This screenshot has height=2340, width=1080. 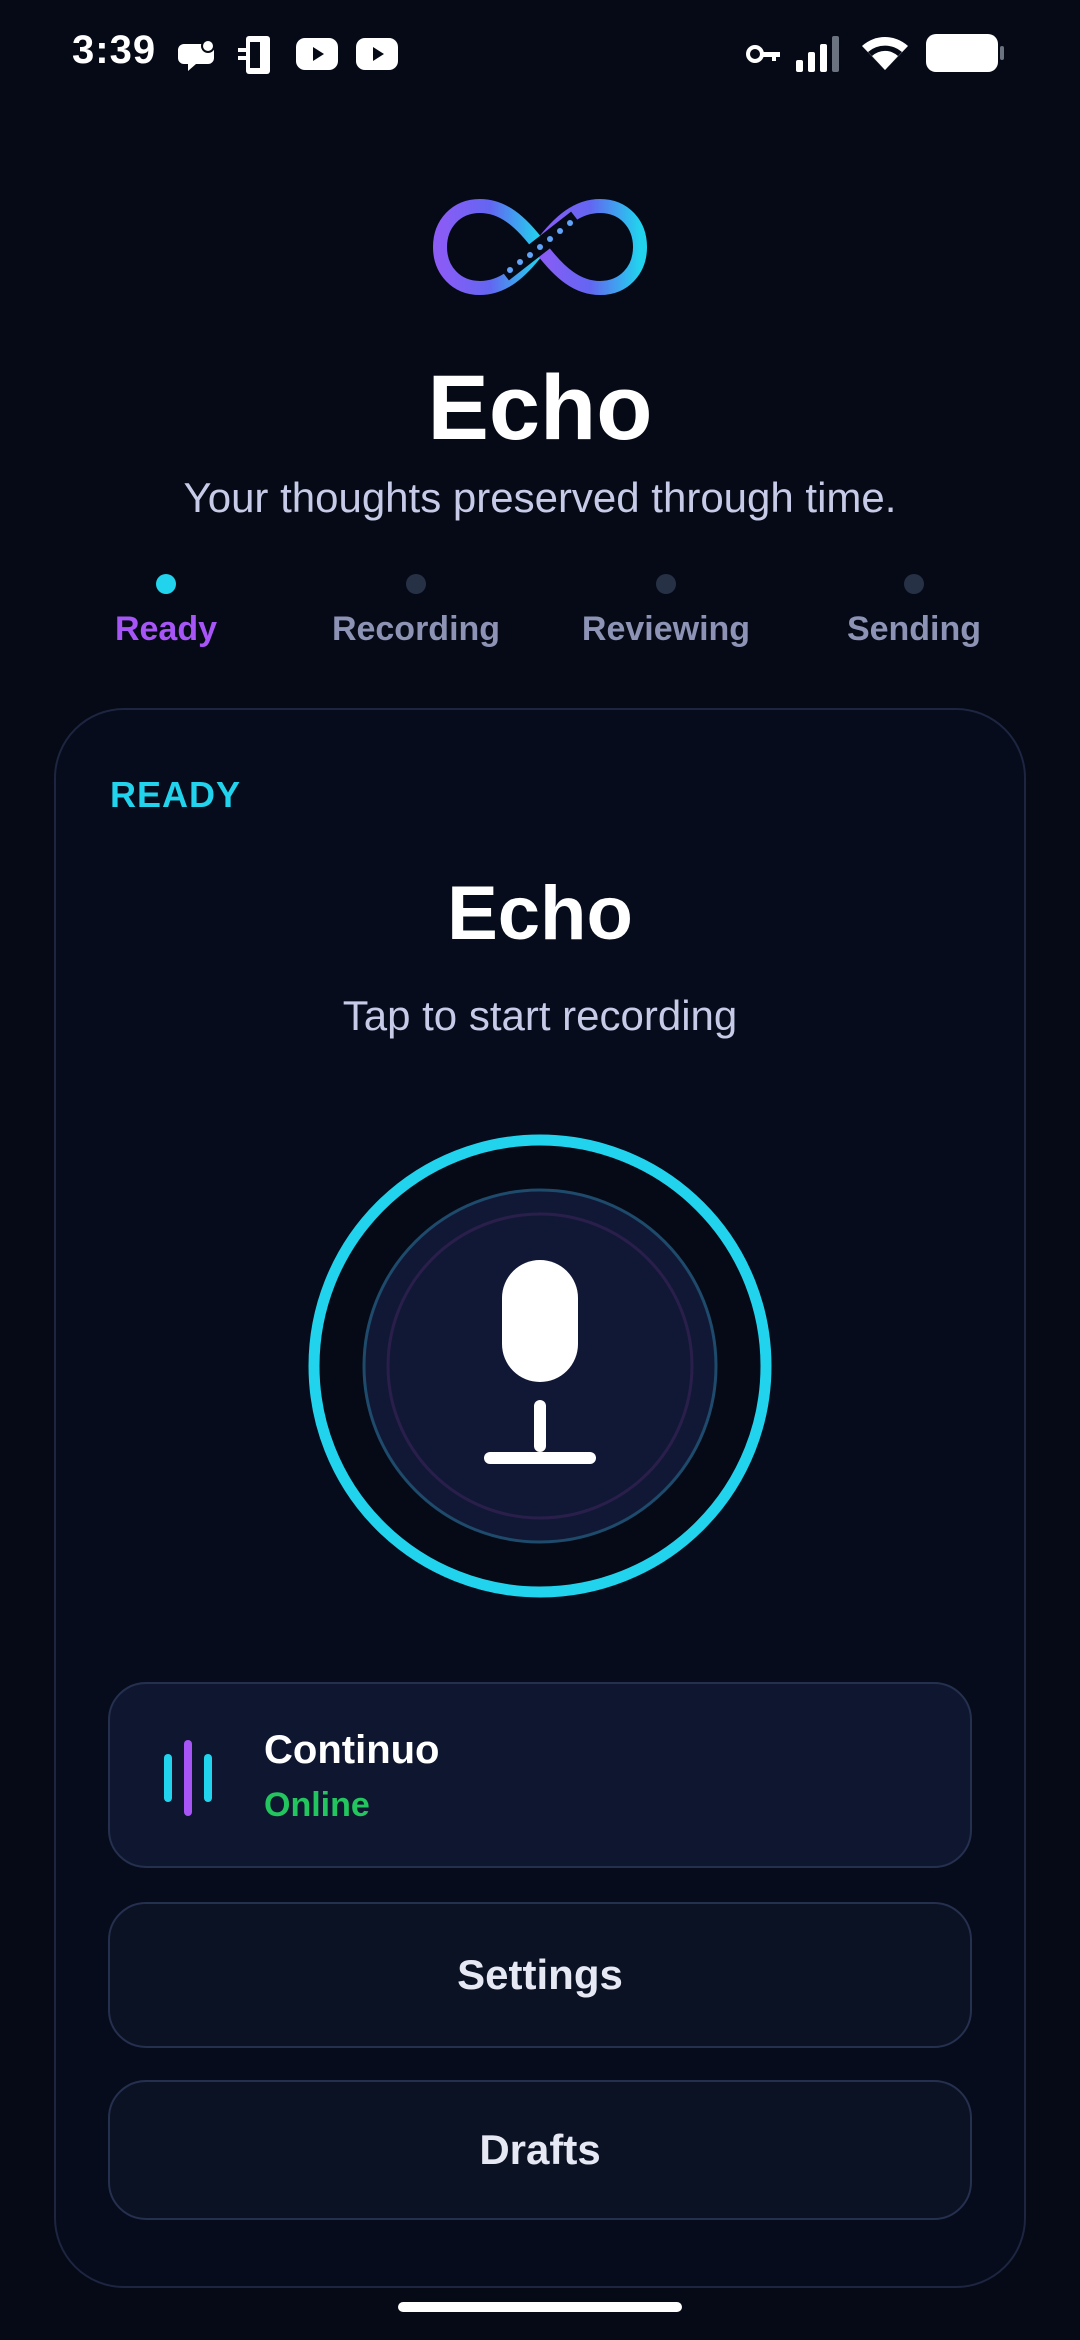 I want to click on battery-icon, so click(x=965, y=53).